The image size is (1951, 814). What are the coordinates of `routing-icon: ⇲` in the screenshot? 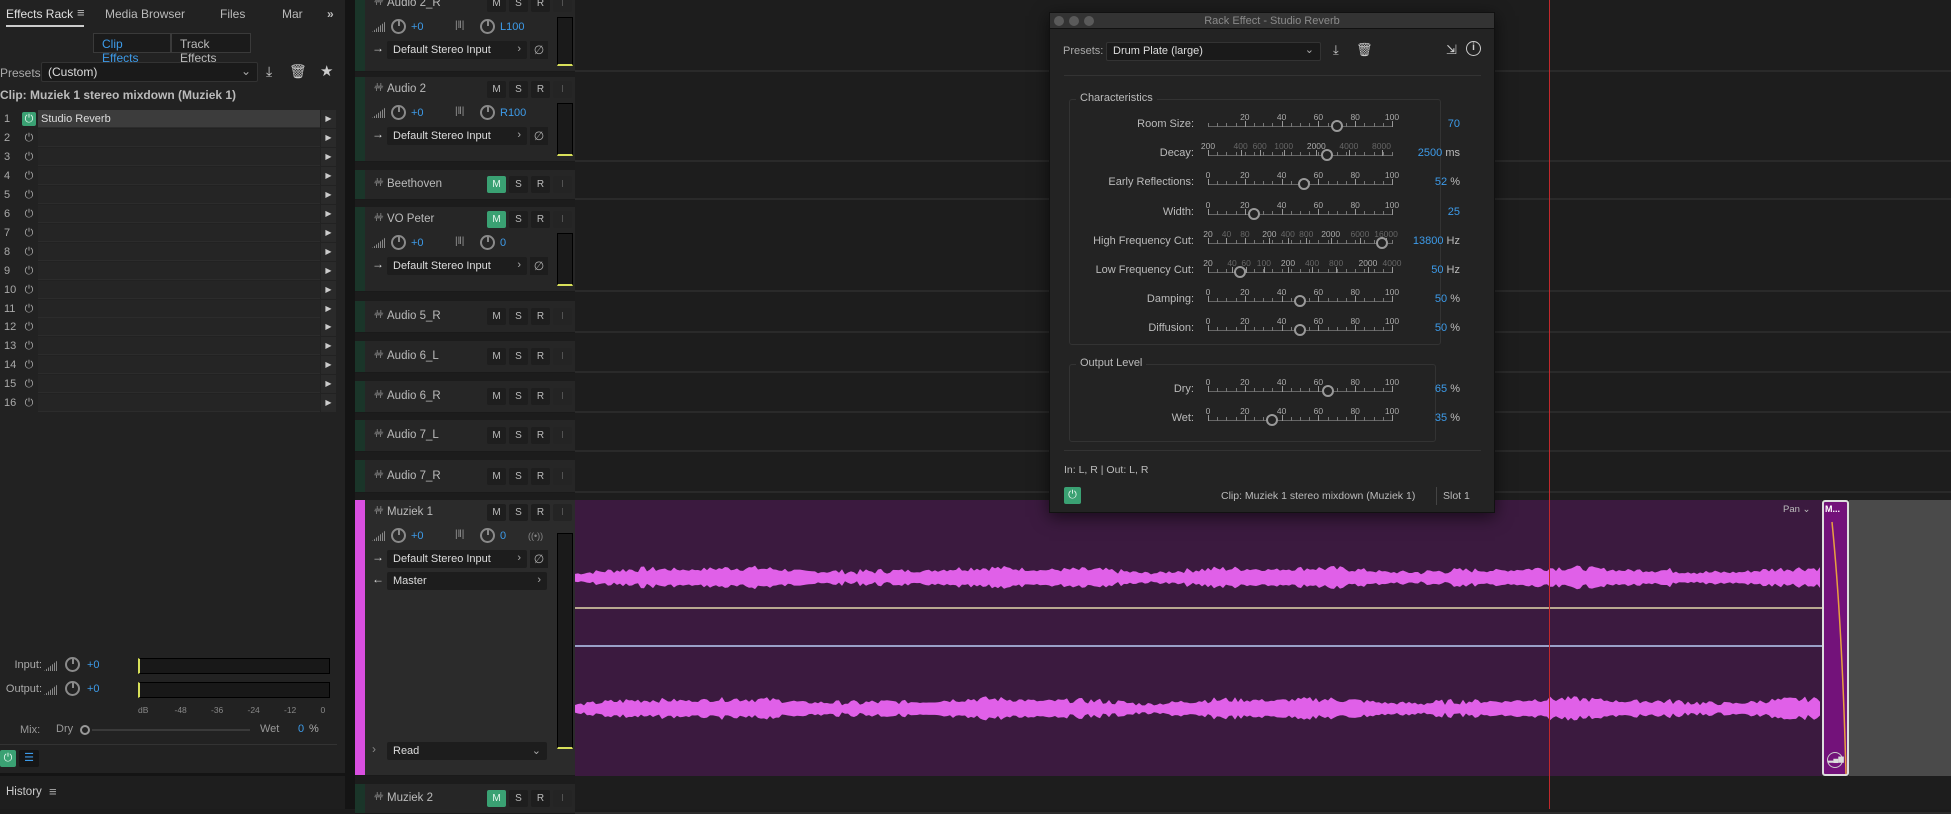 It's located at (1451, 50).